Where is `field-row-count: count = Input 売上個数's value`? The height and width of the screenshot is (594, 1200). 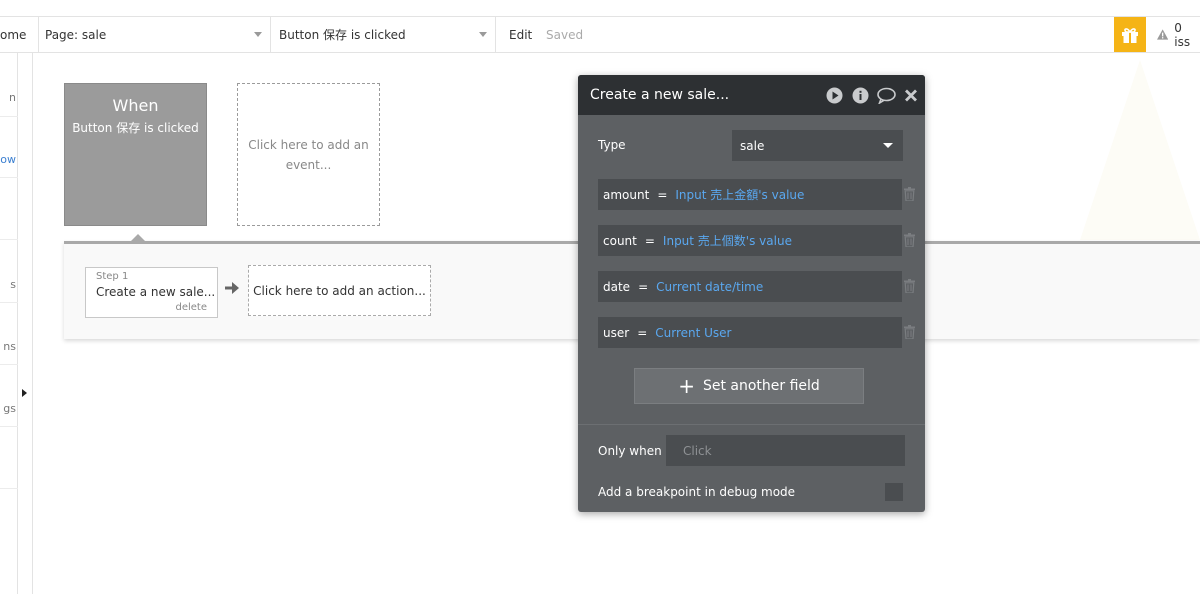 field-row-count: count = Input 売上個数's value is located at coordinates (750, 240).